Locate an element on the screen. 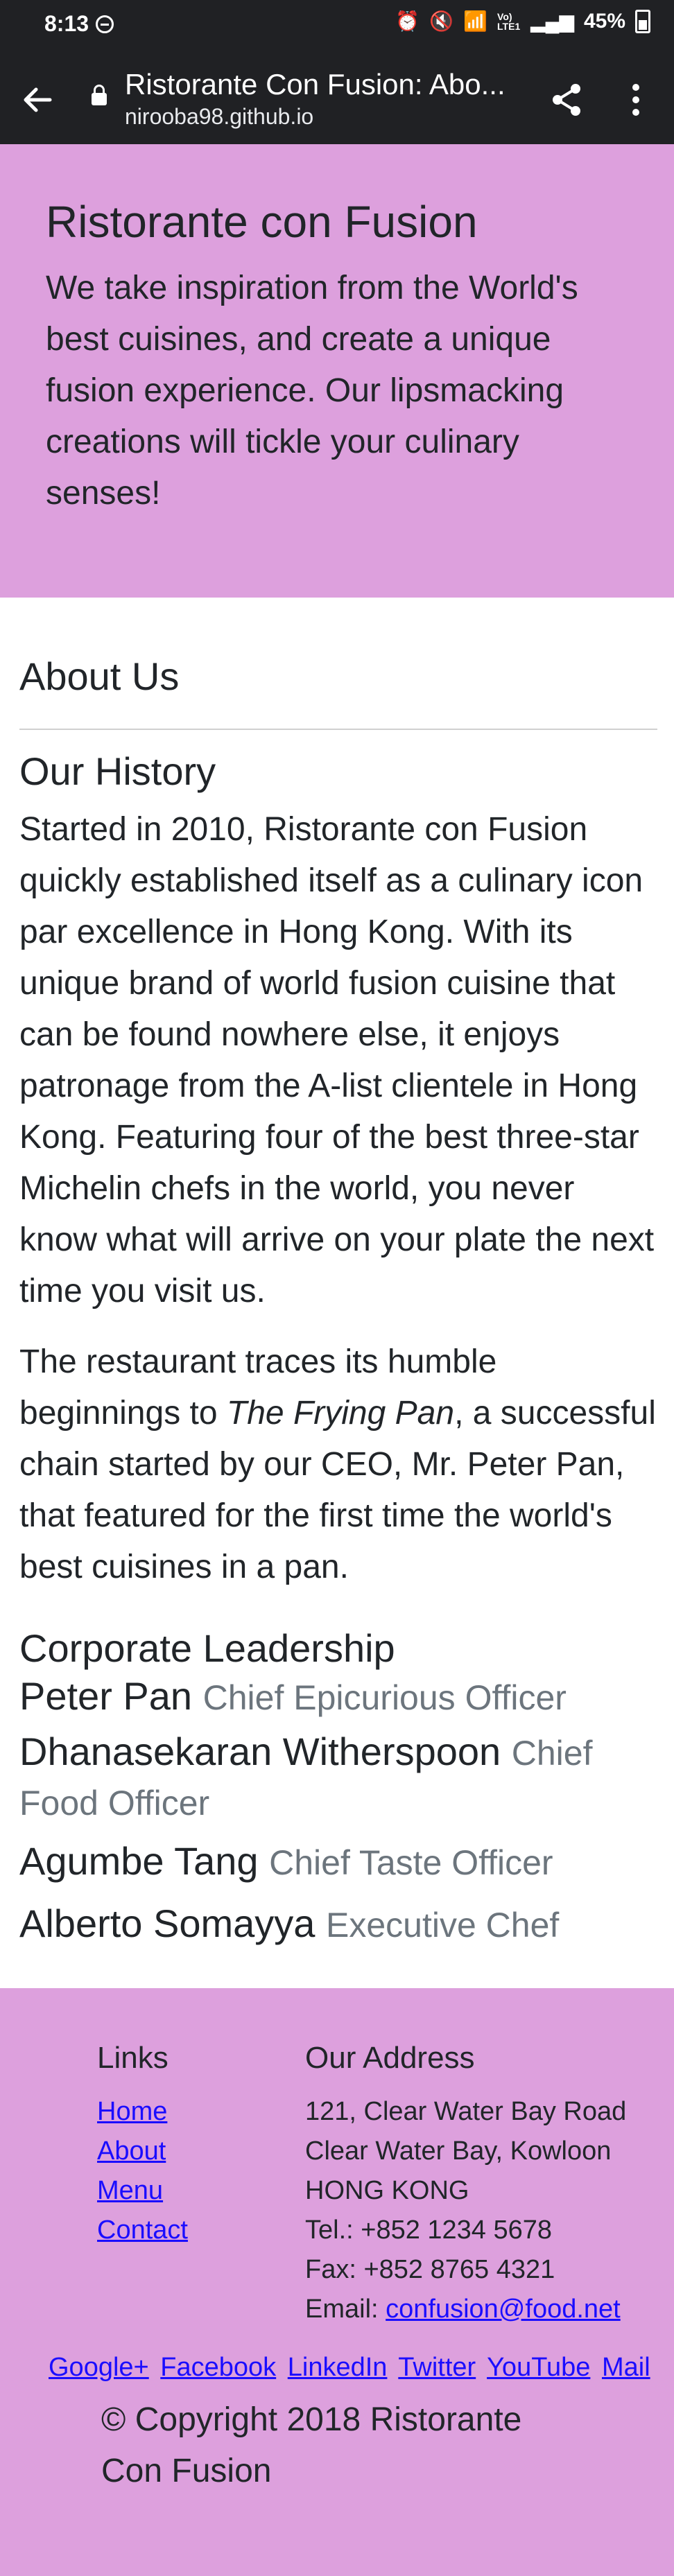  leader-item: Peter Pan Chief Epicurious Officer is located at coordinates (338, 1697).